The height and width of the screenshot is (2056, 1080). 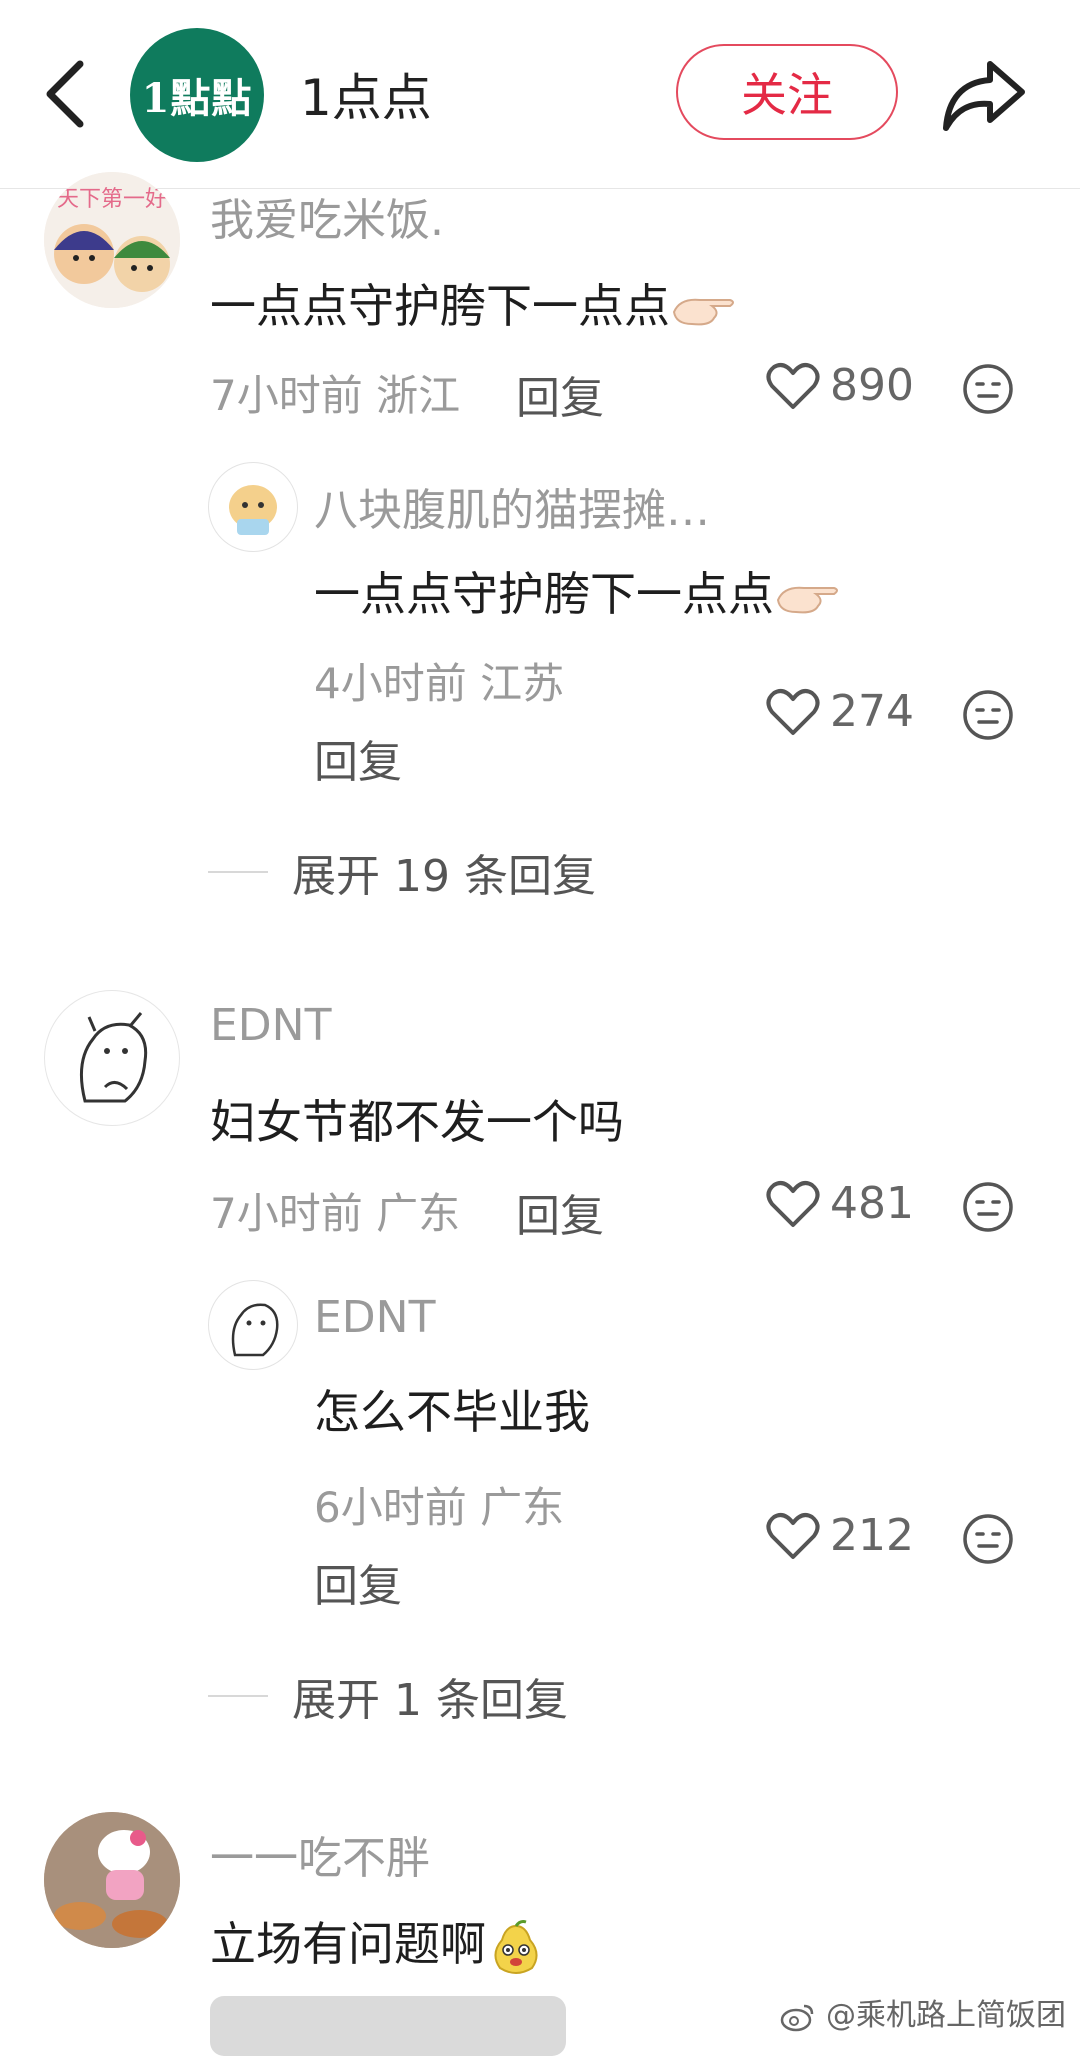 What do you see at coordinates (787, 92) in the screenshot?
I see `follow-button: 关注` at bounding box center [787, 92].